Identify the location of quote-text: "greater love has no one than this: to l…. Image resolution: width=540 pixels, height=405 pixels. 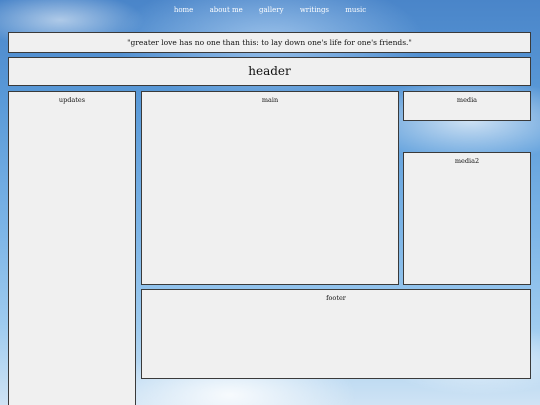
(269, 42).